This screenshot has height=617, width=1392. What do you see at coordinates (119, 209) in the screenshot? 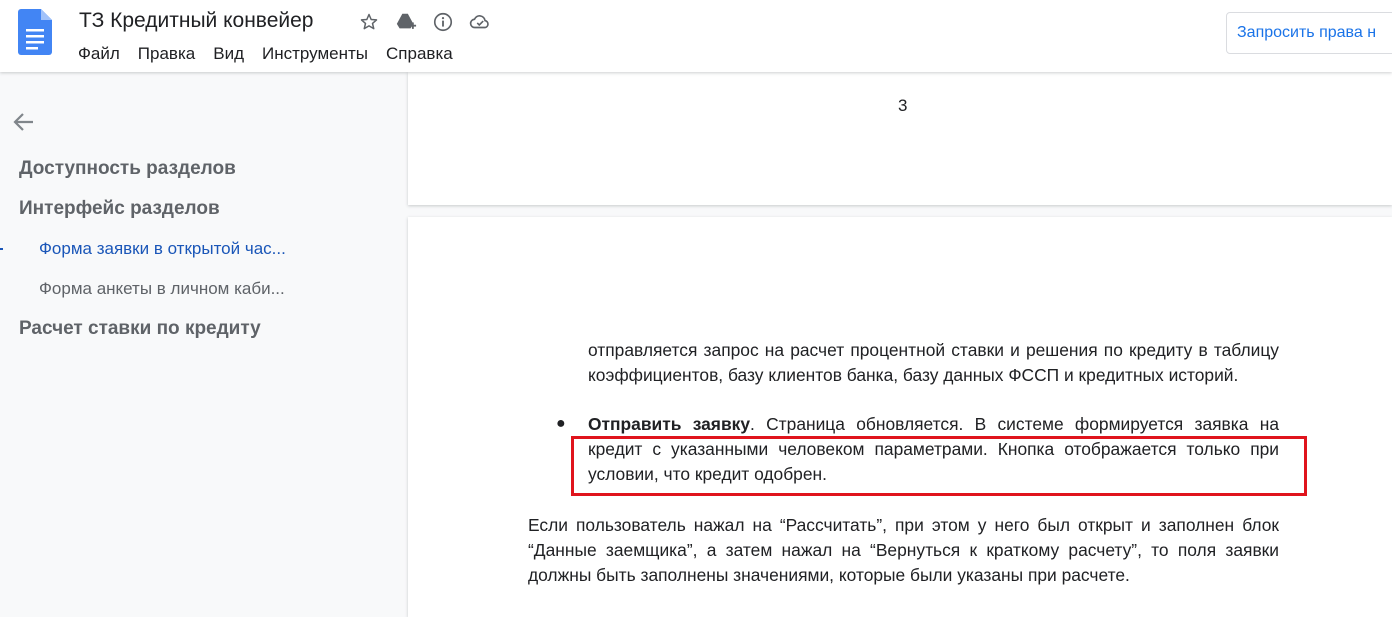
I see `outline-item-interface: Интерфейс разделов` at bounding box center [119, 209].